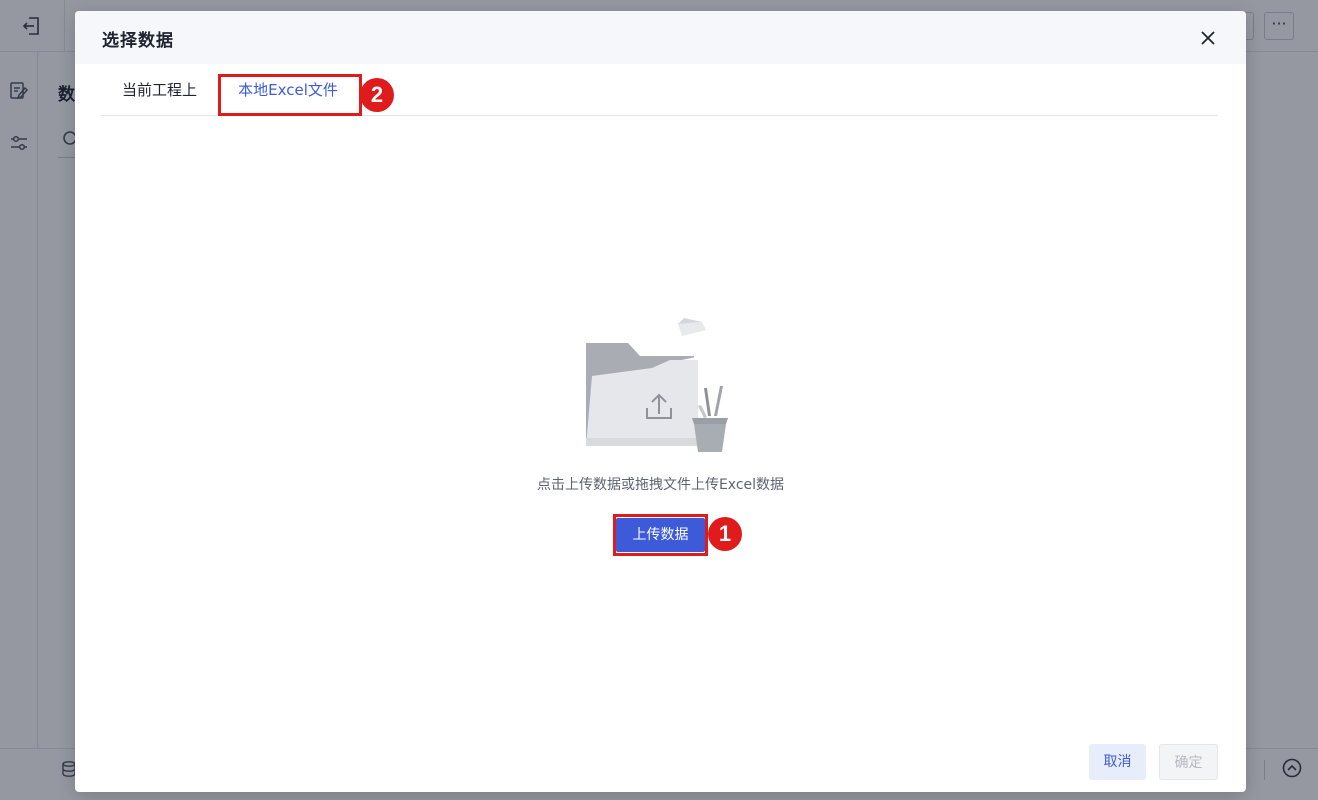 Image resolution: width=1318 pixels, height=800 pixels. I want to click on dialog-header: 选择数据, so click(660, 37).